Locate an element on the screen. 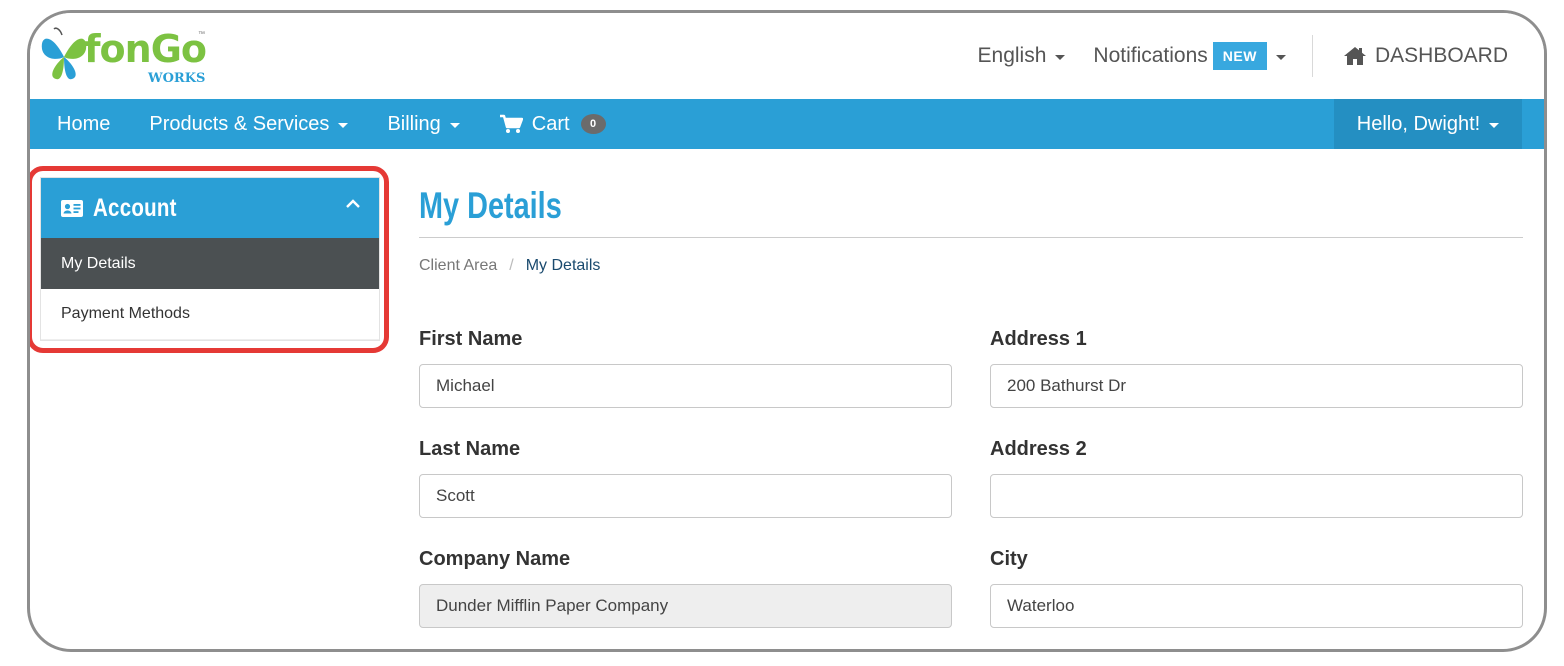 Image resolution: width=1564 pixels, height=666 pixels. notifications-new-badge: NEW is located at coordinates (1239, 56).